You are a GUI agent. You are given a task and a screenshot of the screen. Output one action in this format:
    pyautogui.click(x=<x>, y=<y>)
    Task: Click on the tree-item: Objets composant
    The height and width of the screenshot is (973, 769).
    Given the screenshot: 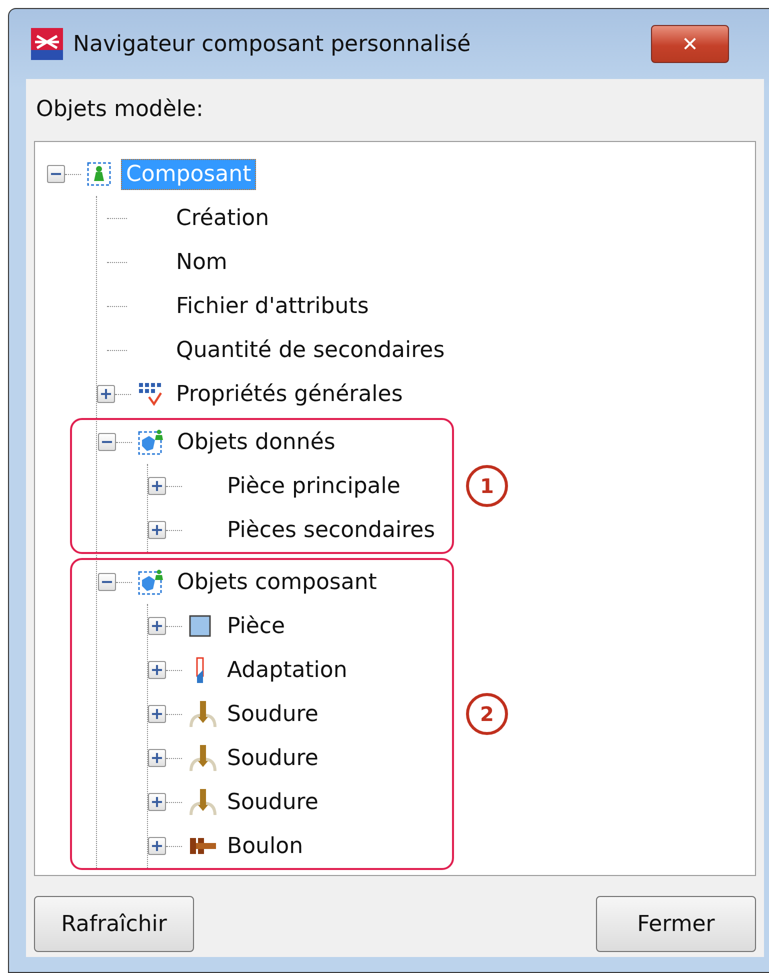 What is the action you would take?
    pyautogui.click(x=277, y=582)
    